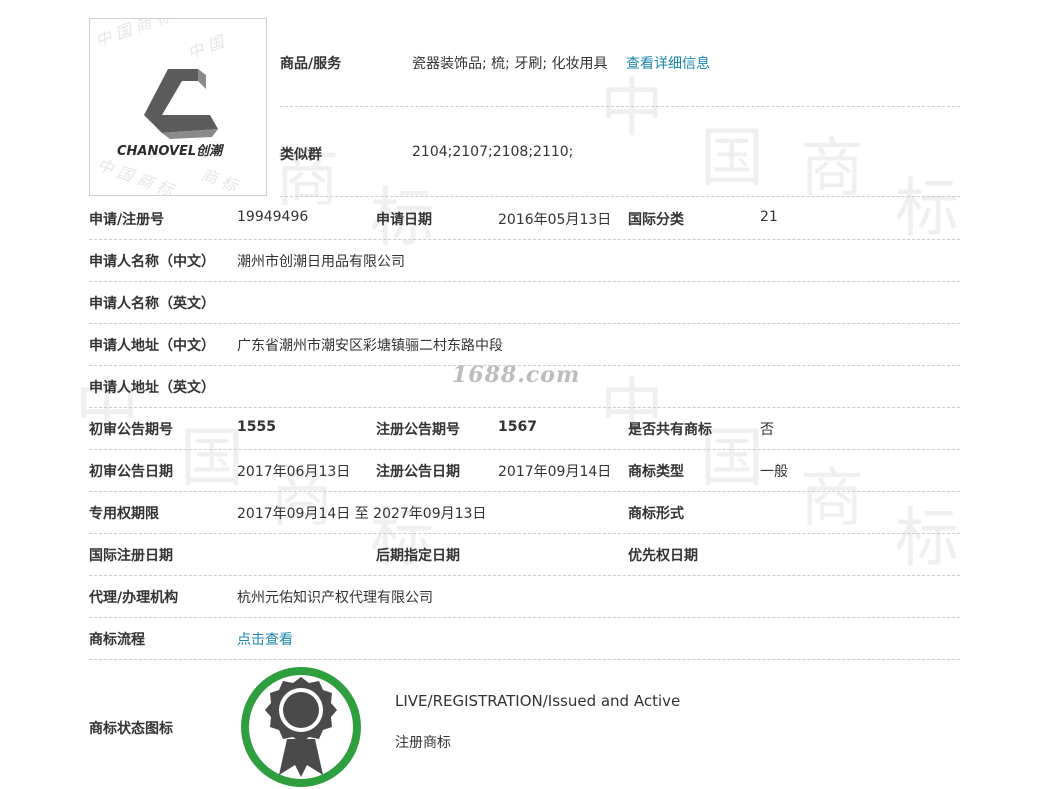 This screenshot has width=1044, height=789. I want to click on prelim-notice-number-value: 1555, so click(256, 427).